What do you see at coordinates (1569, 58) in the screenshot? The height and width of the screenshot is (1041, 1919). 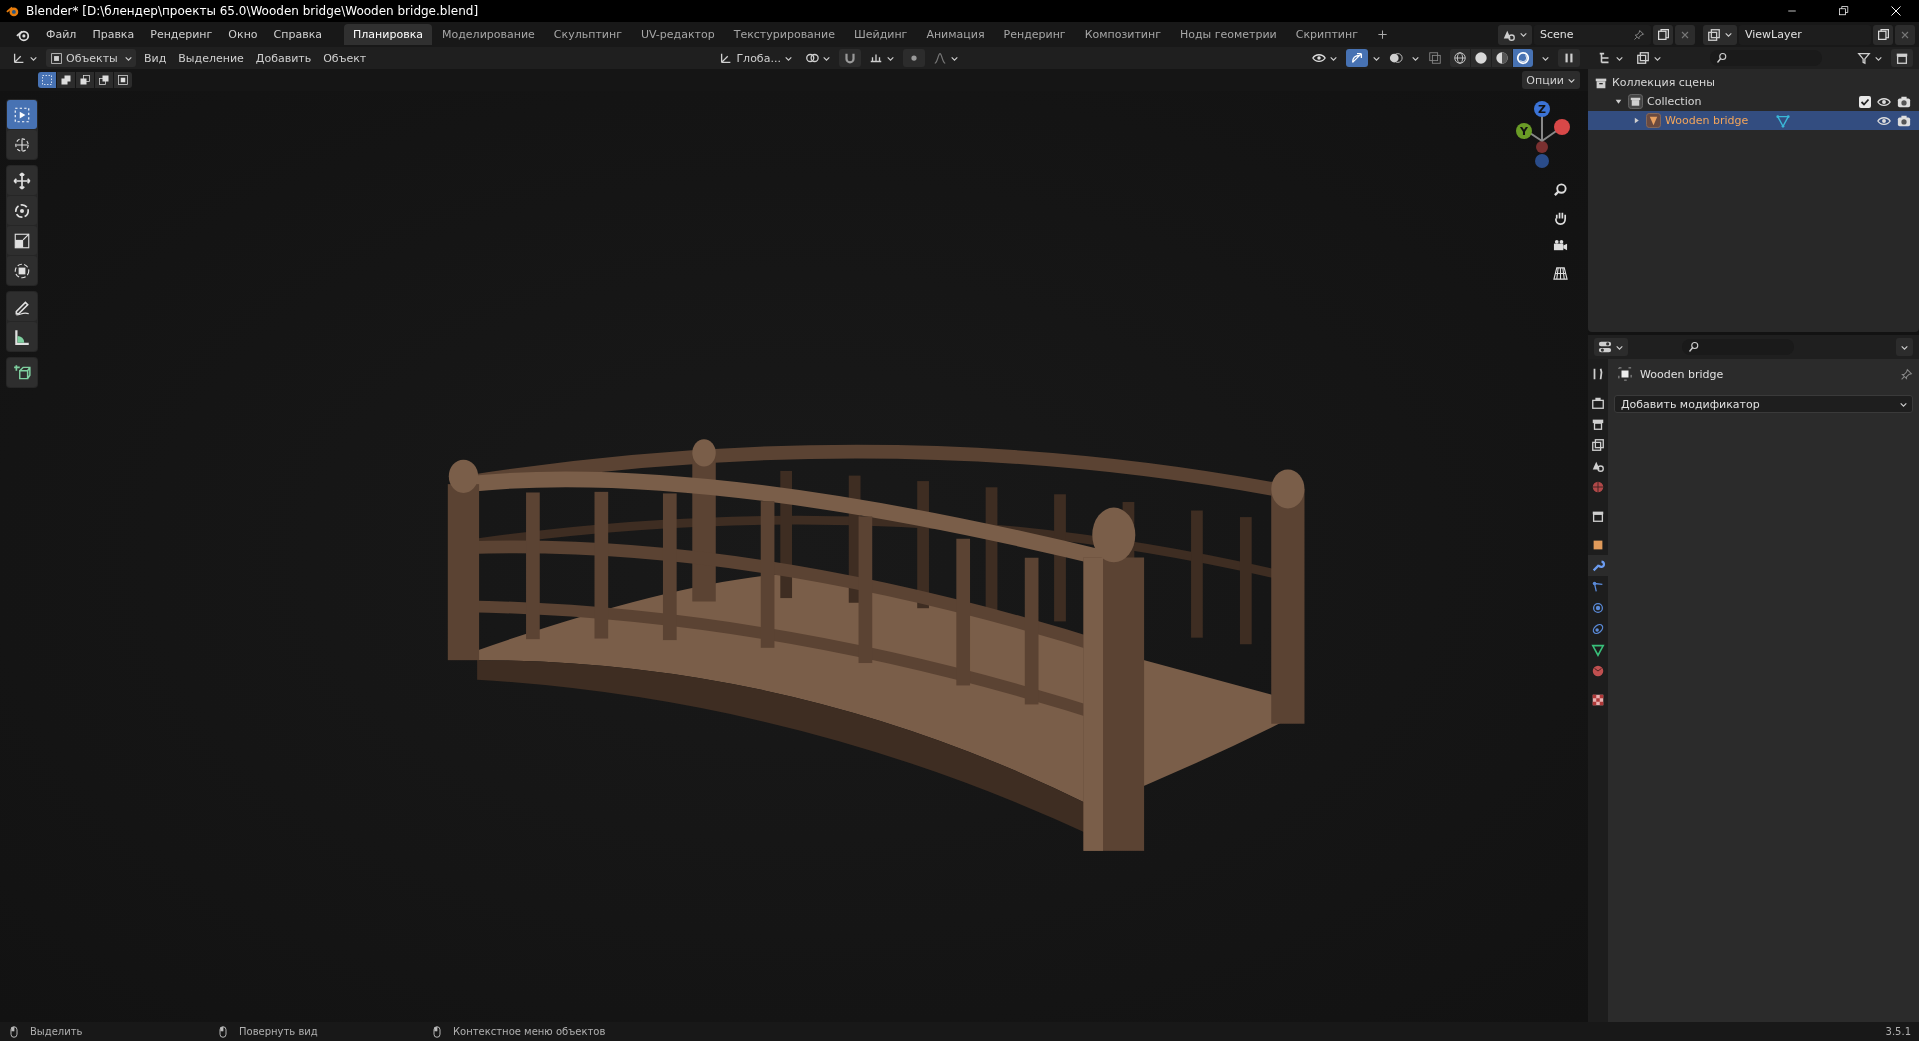 I see `sidebar-toggle` at bounding box center [1569, 58].